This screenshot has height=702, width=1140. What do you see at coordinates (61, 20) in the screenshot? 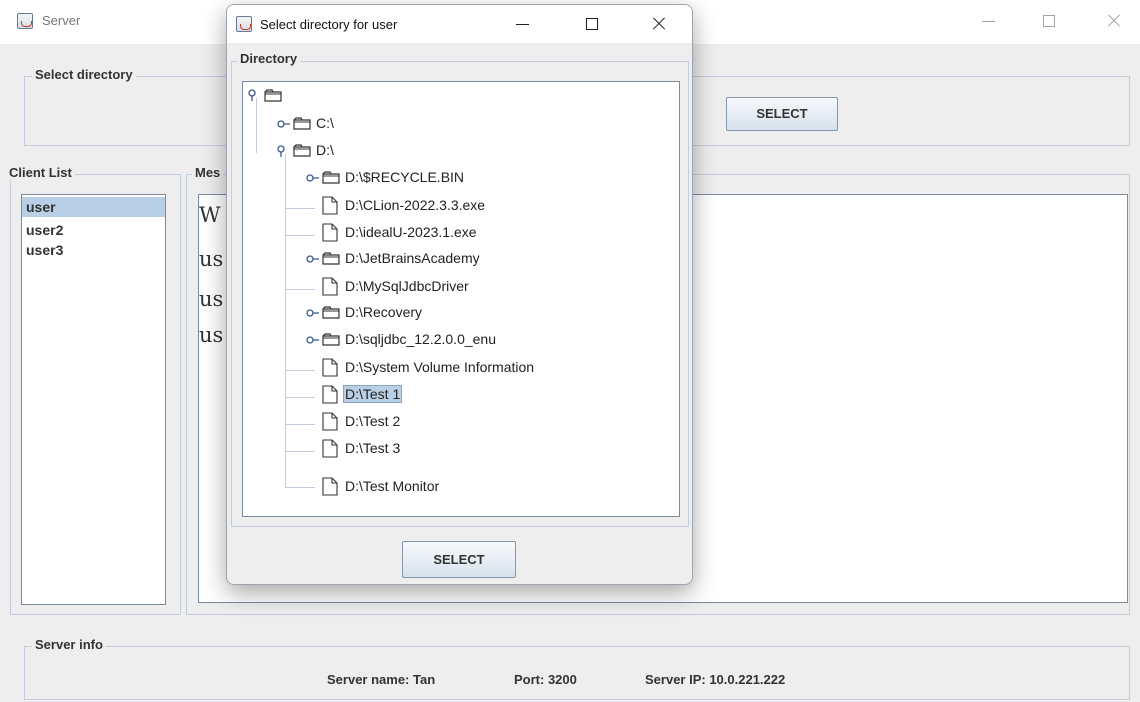
I see `window-title: Server` at bounding box center [61, 20].